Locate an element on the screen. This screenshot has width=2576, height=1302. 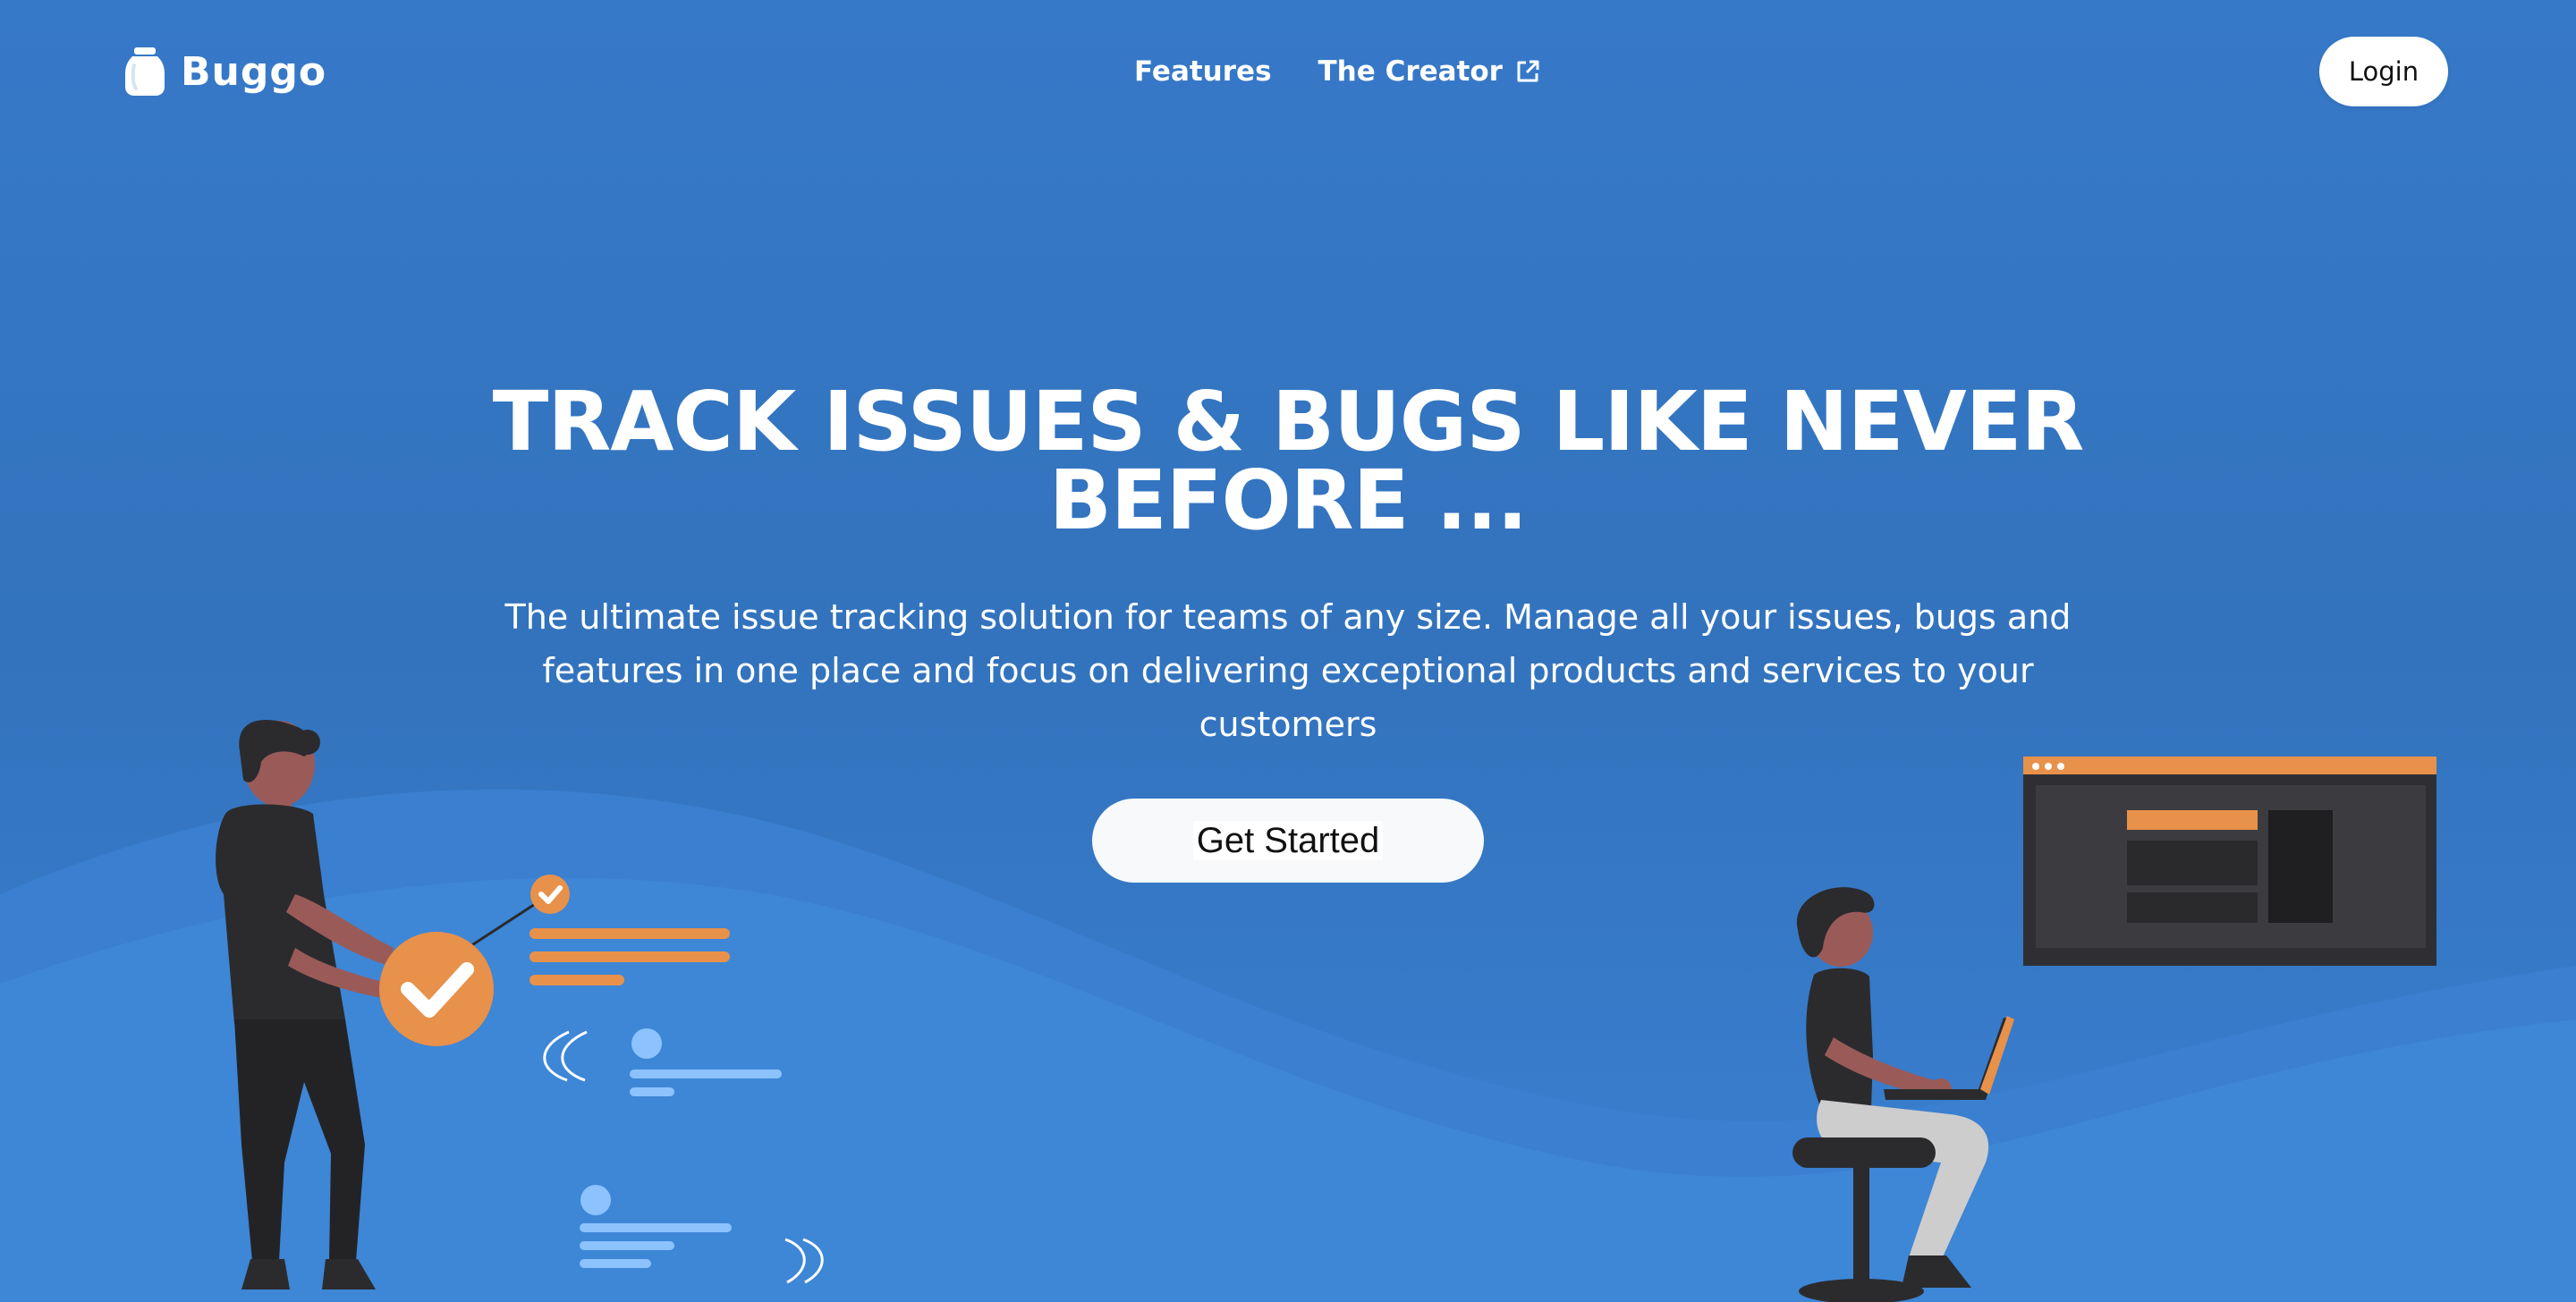
main-nav: Features The Creator is located at coordinates (1337, 71).